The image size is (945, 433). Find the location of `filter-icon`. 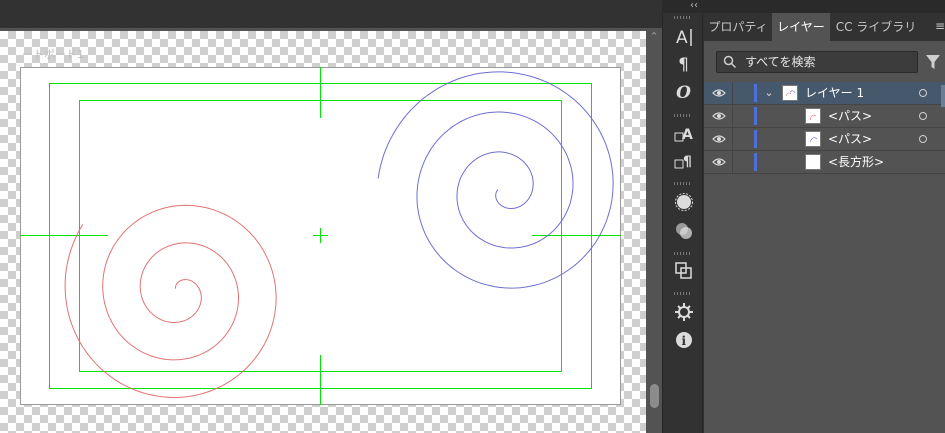

filter-icon is located at coordinates (933, 62).